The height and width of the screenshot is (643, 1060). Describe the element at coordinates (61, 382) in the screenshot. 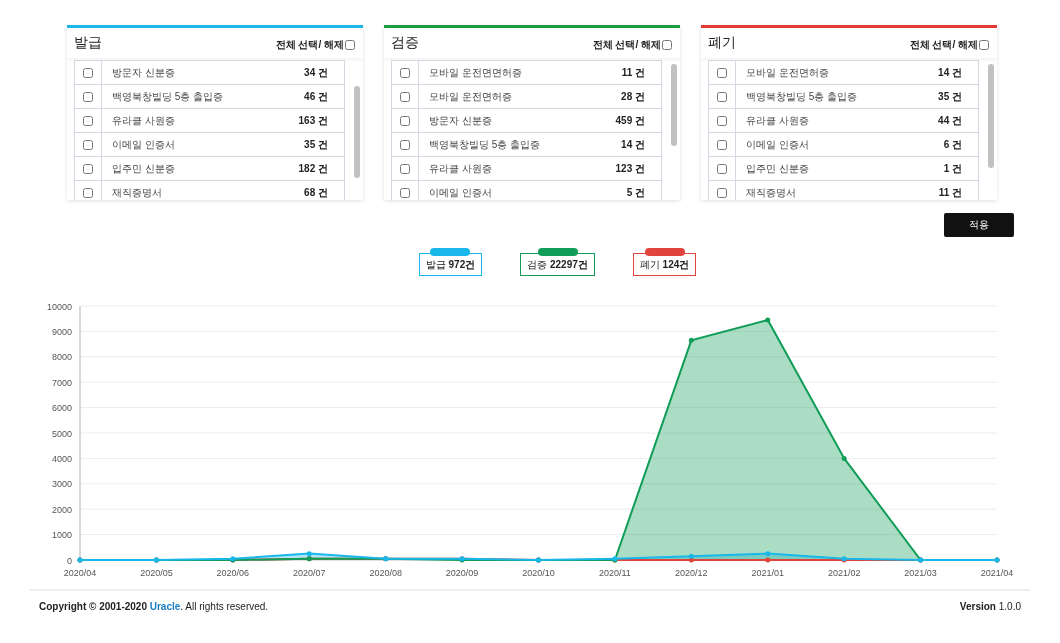

I see `y-tick-label: 7000` at that location.